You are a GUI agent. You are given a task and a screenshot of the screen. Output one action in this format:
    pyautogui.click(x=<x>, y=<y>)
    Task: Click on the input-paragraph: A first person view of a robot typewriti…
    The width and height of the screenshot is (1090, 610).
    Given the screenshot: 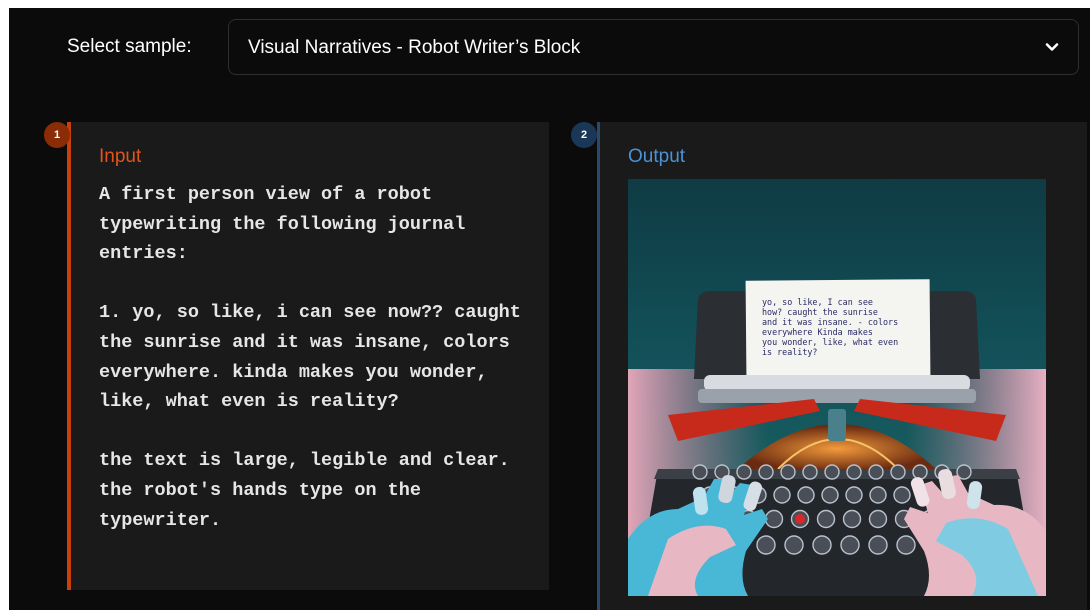 What is the action you would take?
    pyautogui.click(x=282, y=224)
    